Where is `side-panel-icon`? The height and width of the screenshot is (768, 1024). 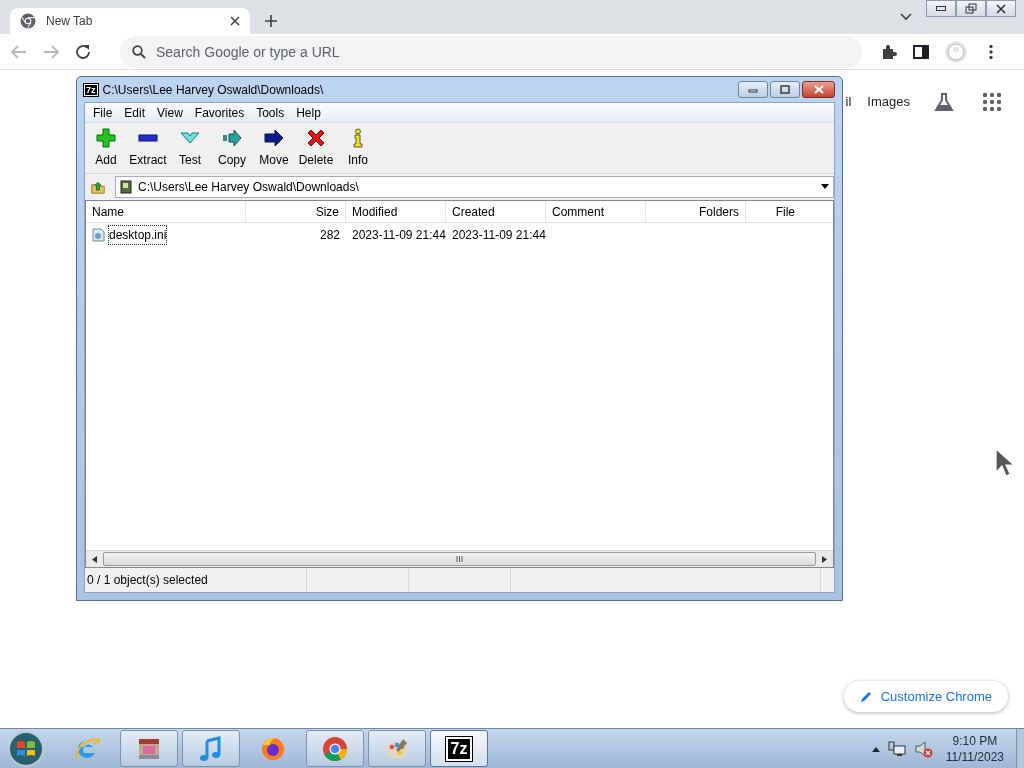
side-panel-icon is located at coordinates (921, 51).